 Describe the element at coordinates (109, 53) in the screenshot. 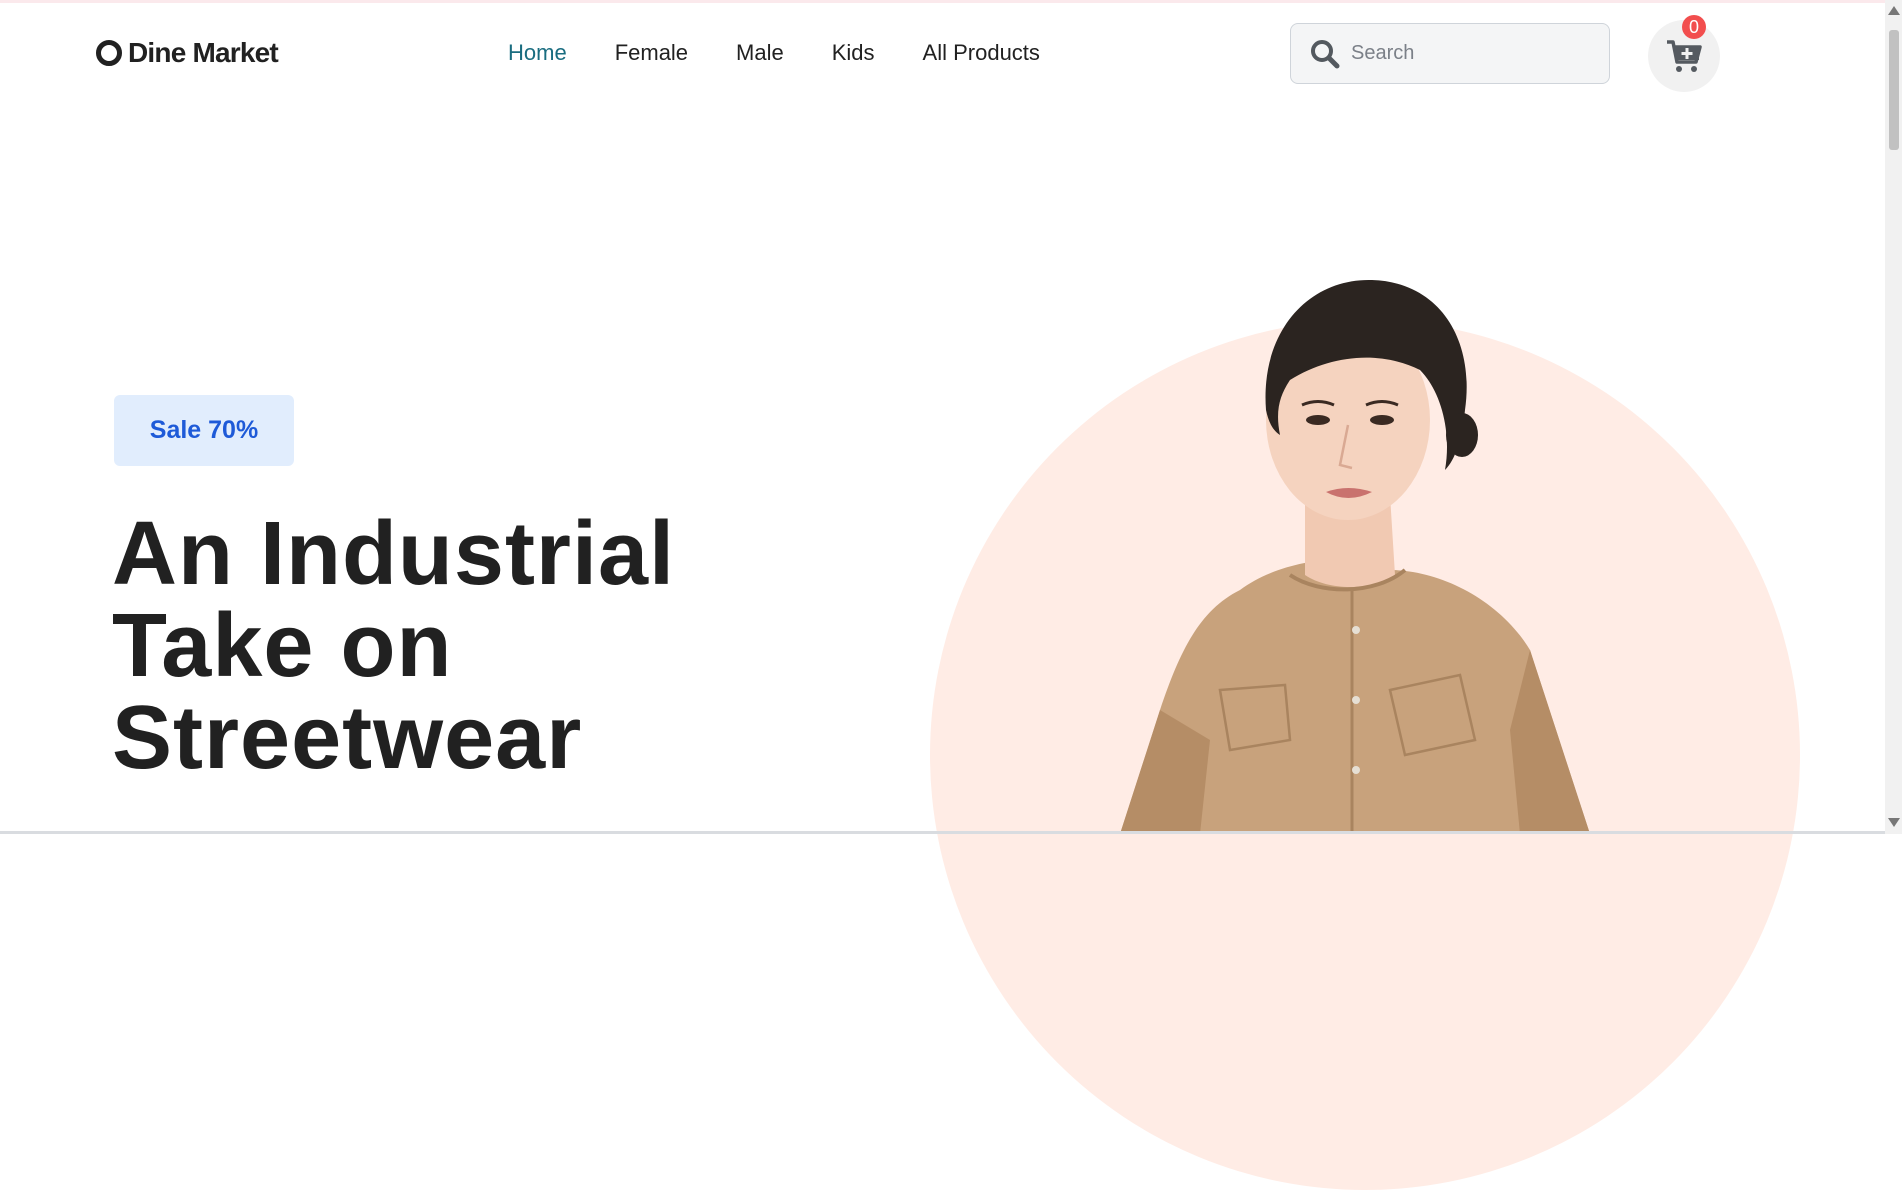

I see `logo-ring-icon` at that location.